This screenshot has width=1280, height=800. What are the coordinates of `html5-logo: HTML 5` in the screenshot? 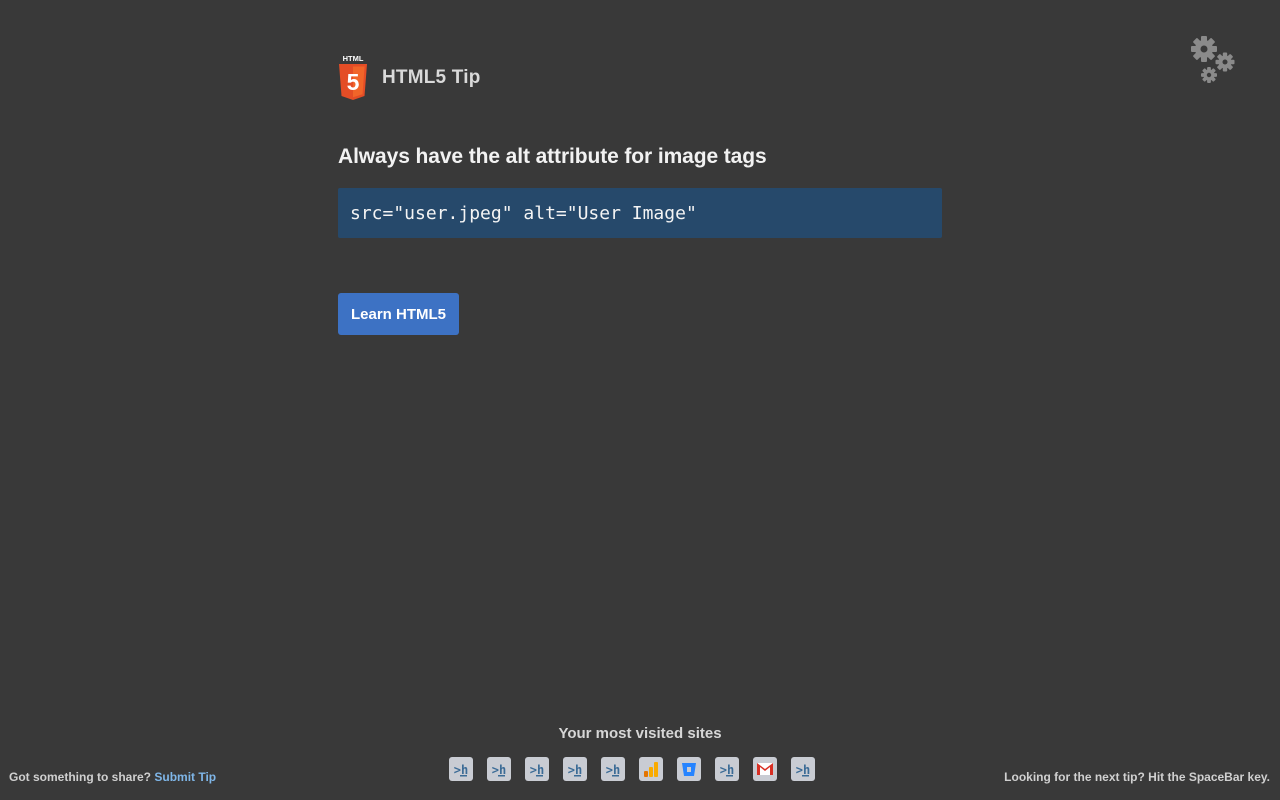 It's located at (353, 77).